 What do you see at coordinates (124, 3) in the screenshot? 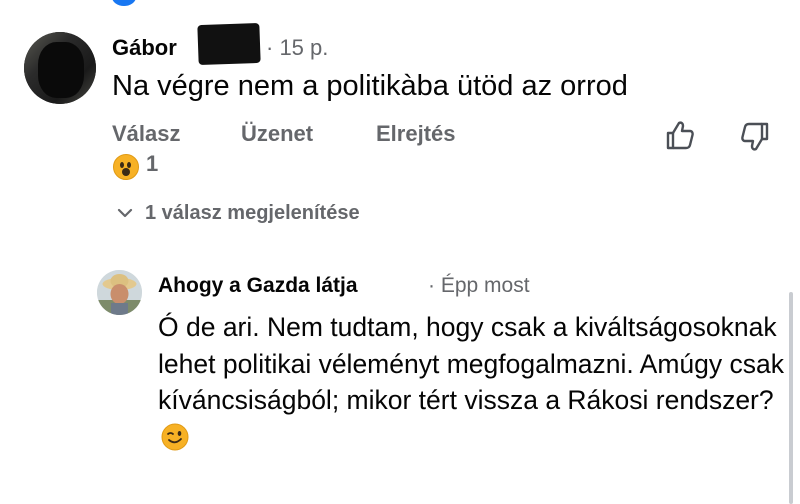
I see `notification-dot` at bounding box center [124, 3].